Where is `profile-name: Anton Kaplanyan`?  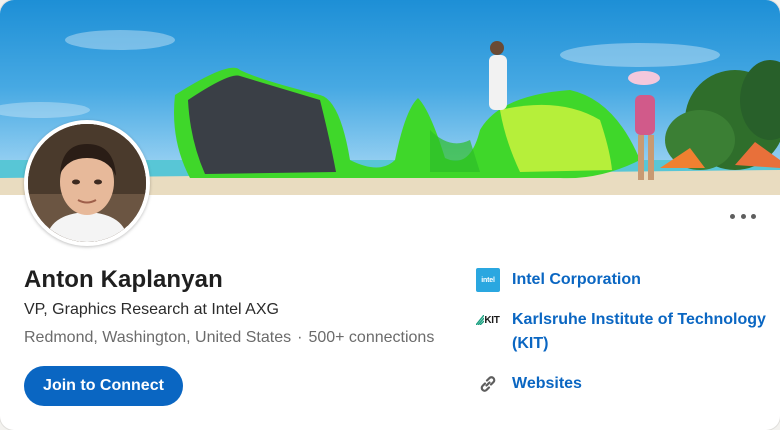 profile-name: Anton Kaplanyan is located at coordinates (123, 279).